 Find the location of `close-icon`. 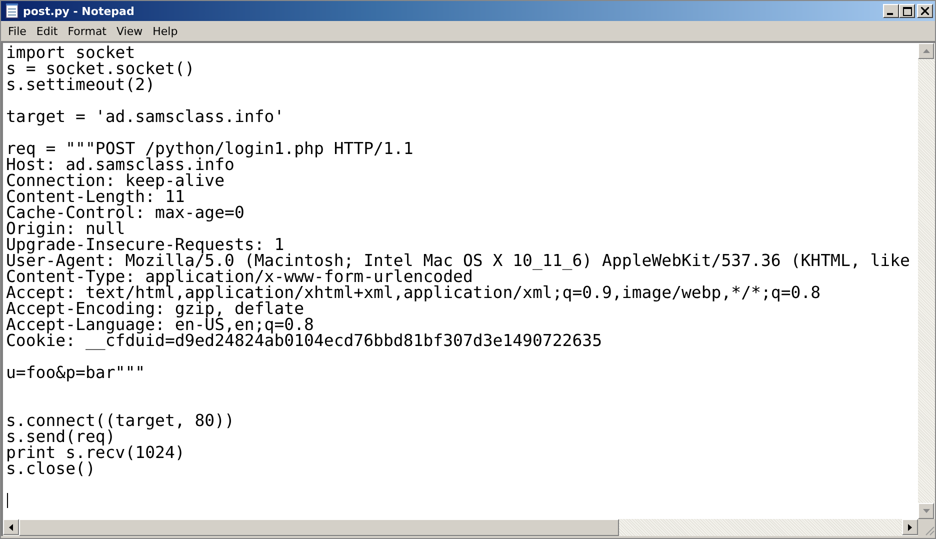

close-icon is located at coordinates (925, 11).